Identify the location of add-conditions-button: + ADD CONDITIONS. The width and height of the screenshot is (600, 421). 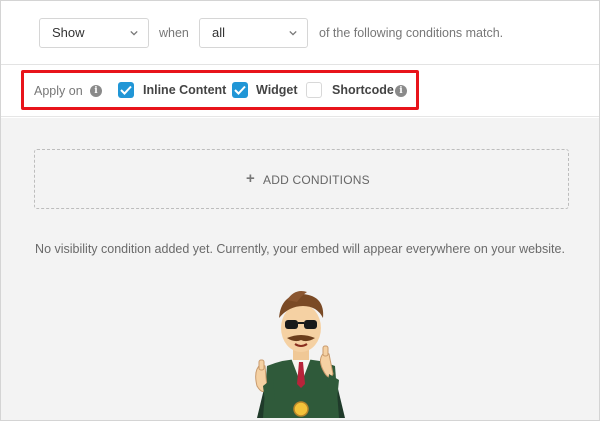
(301, 179).